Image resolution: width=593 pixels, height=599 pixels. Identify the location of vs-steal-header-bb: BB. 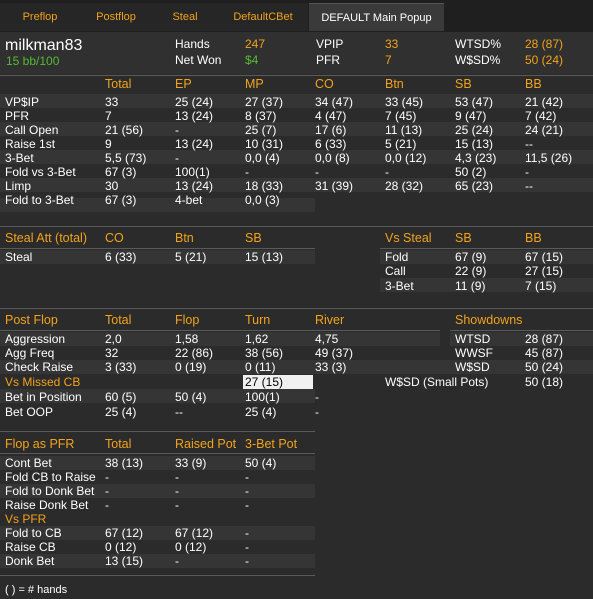
(533, 238).